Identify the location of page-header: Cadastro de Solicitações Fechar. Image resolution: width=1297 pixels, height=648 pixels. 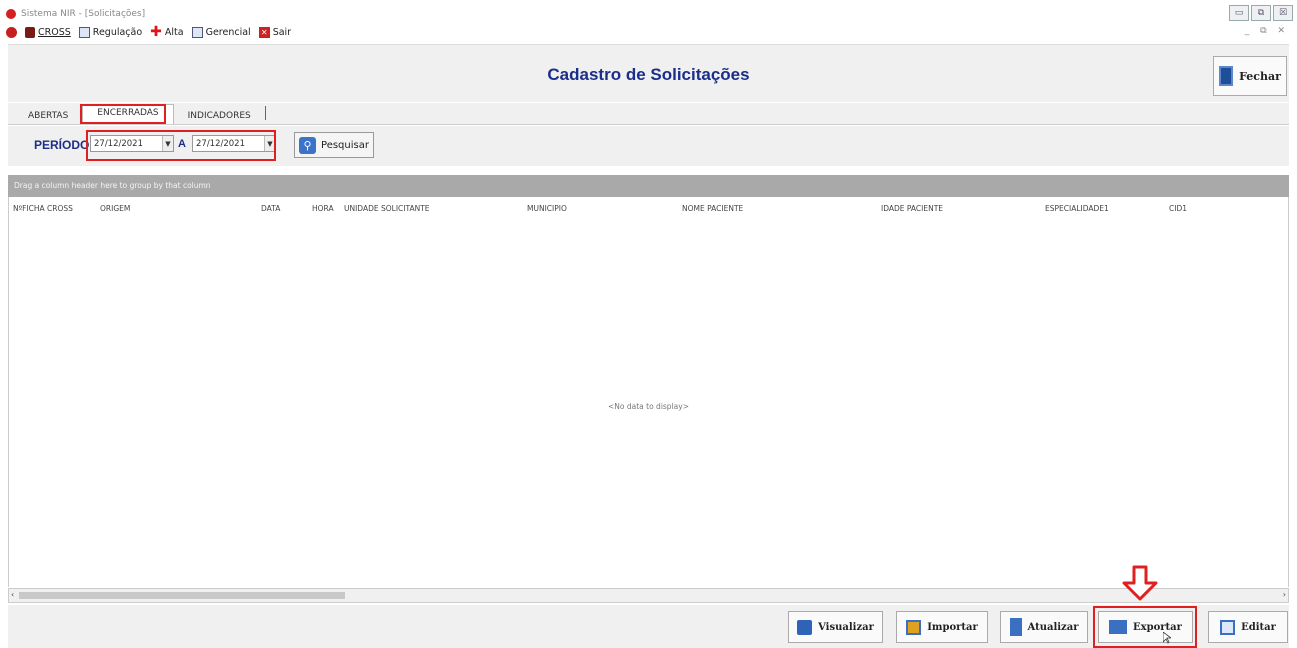
(648, 73).